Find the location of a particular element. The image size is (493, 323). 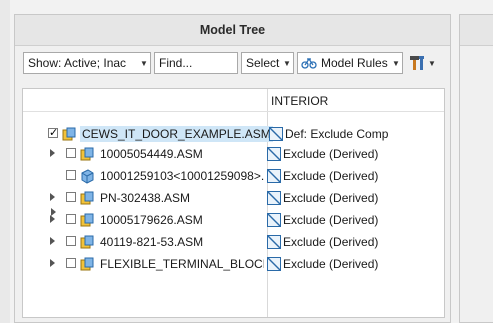

show-filter-dropdown: Show: Active; Inac ▼ is located at coordinates (87, 63).